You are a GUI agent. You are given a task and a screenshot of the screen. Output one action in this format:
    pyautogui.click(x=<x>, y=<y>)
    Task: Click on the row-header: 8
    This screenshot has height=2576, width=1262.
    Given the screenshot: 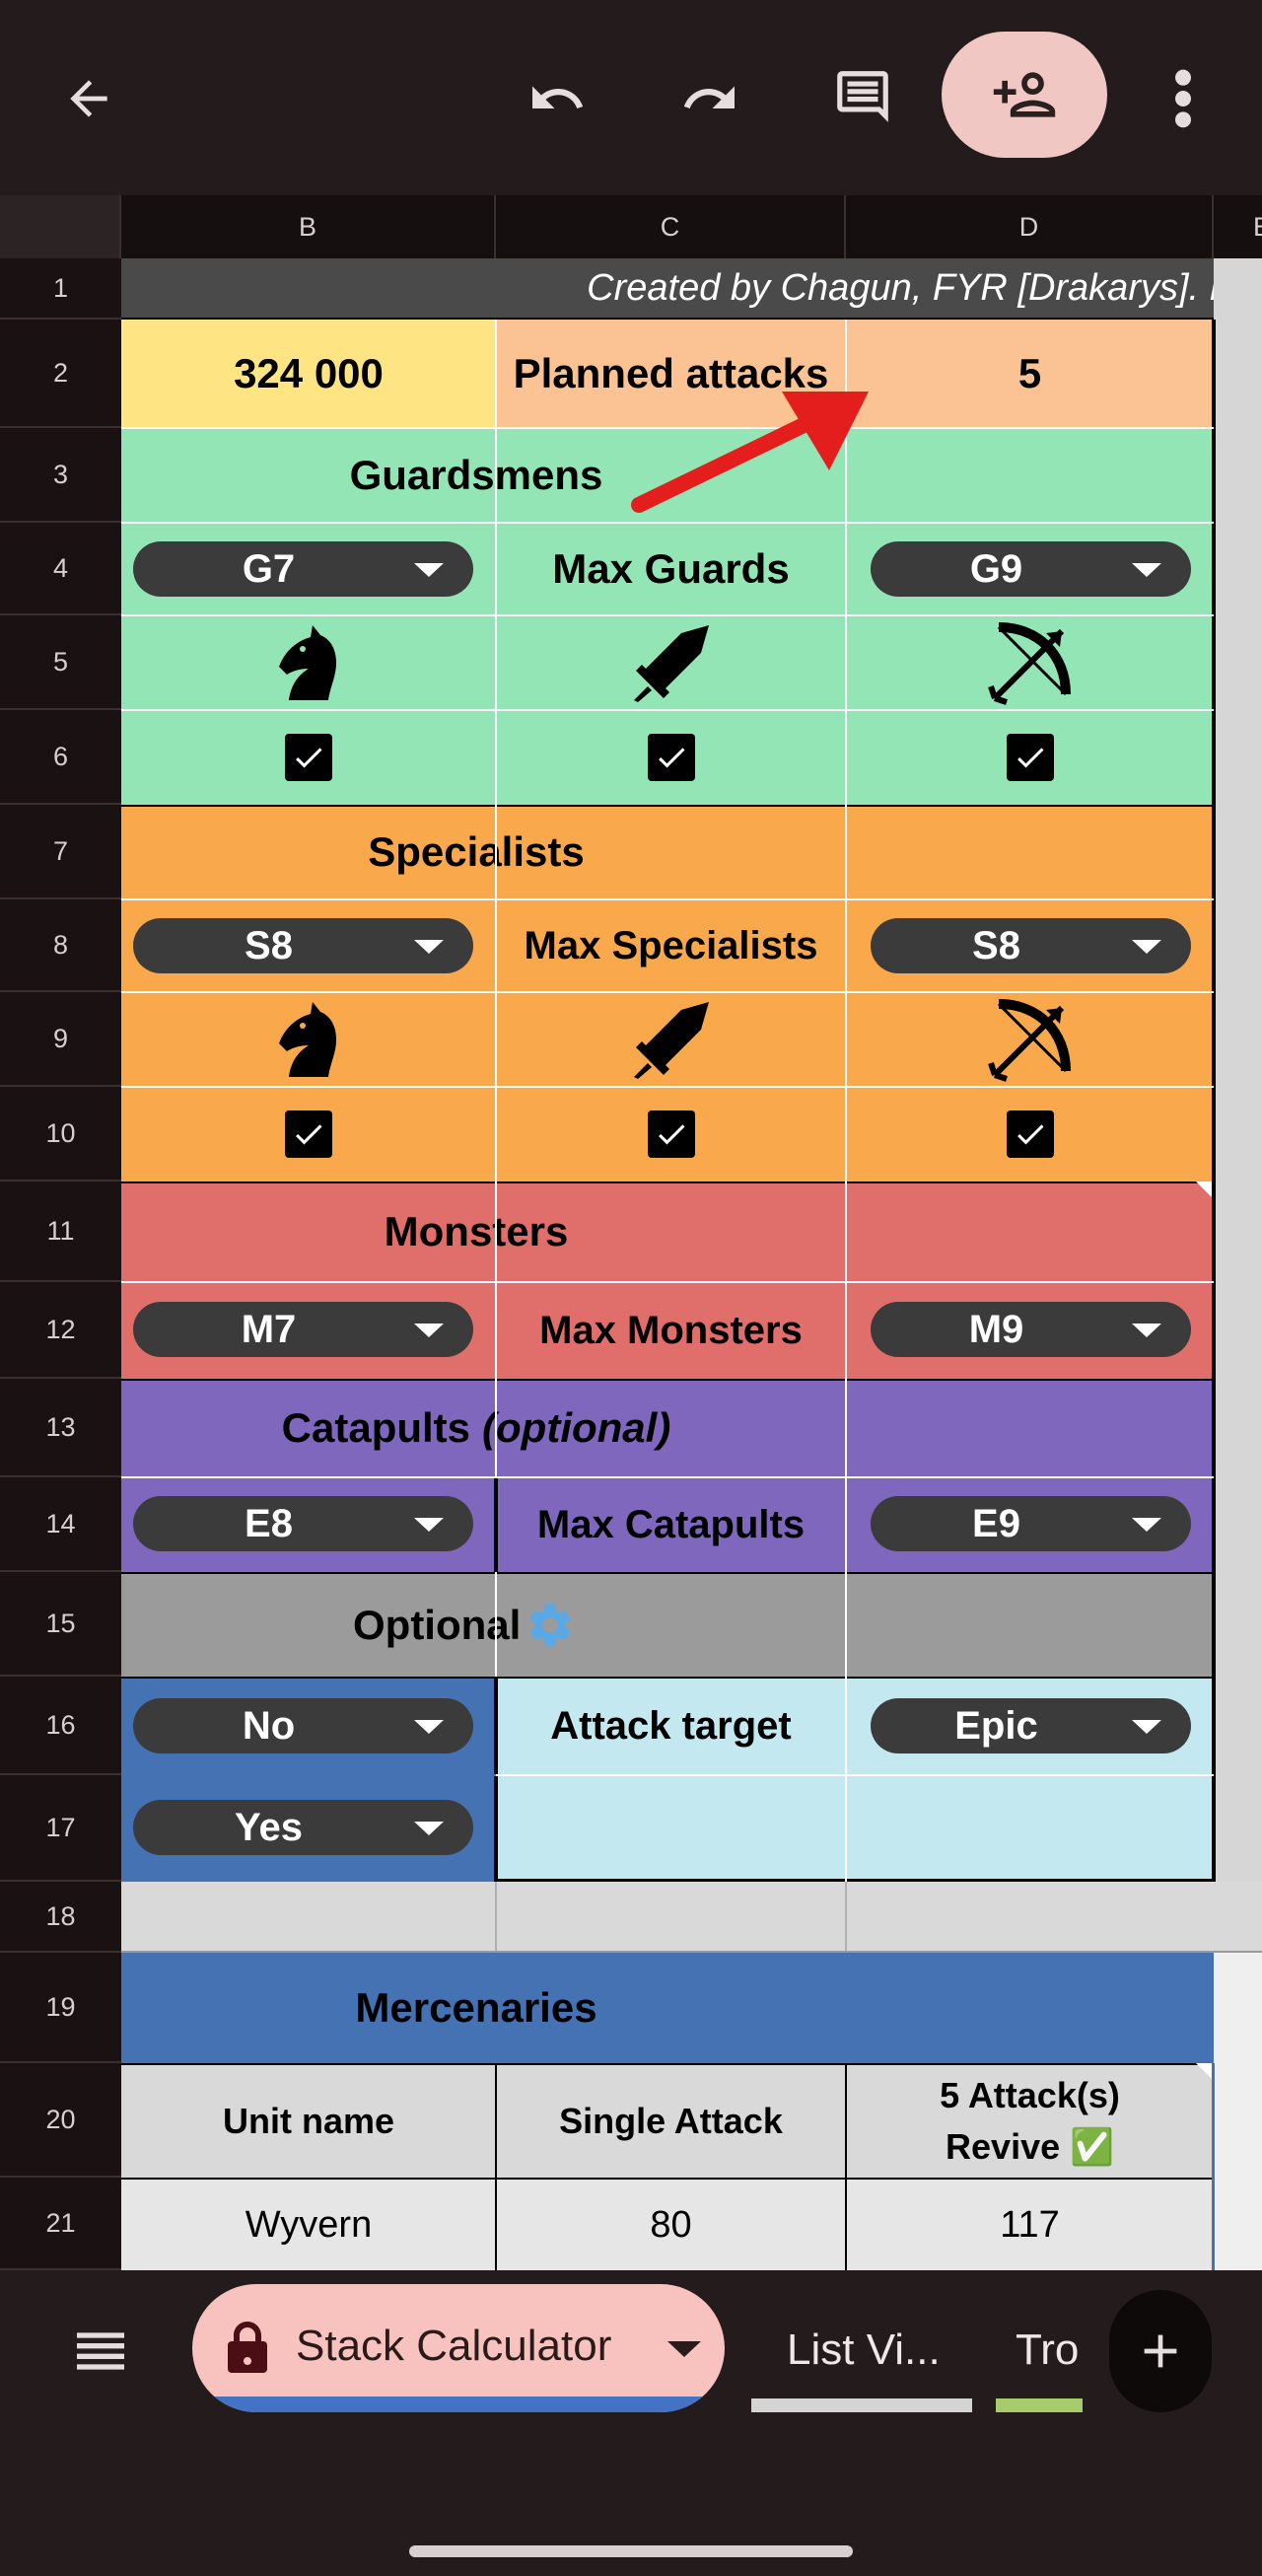 What is the action you would take?
    pyautogui.click(x=61, y=946)
    